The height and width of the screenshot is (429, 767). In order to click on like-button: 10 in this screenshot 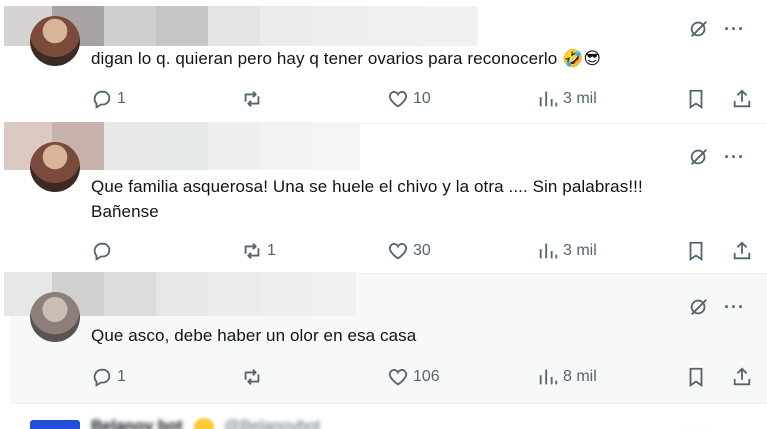, I will do `click(409, 99)`.